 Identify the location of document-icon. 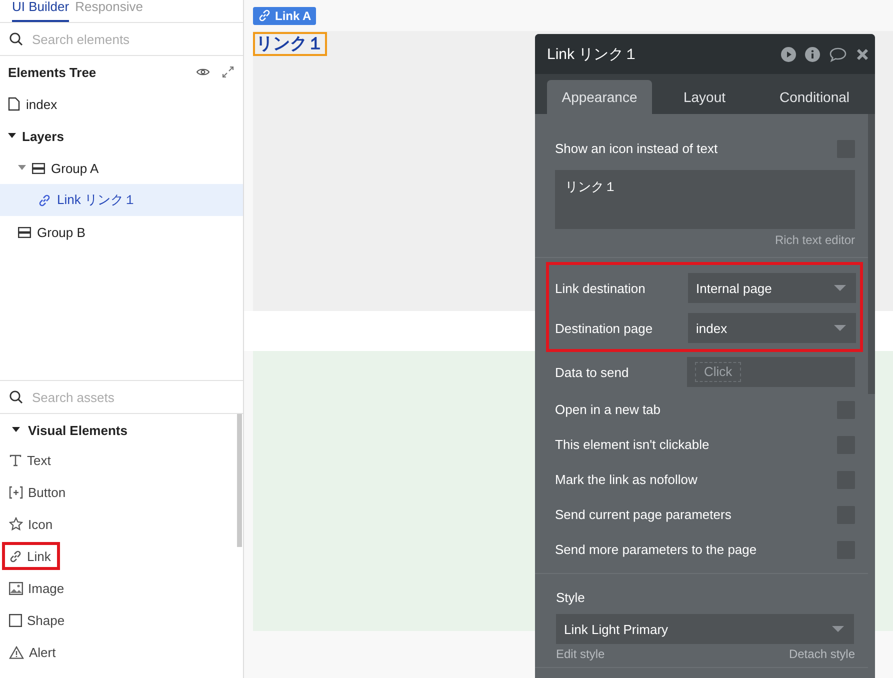
(14, 104).